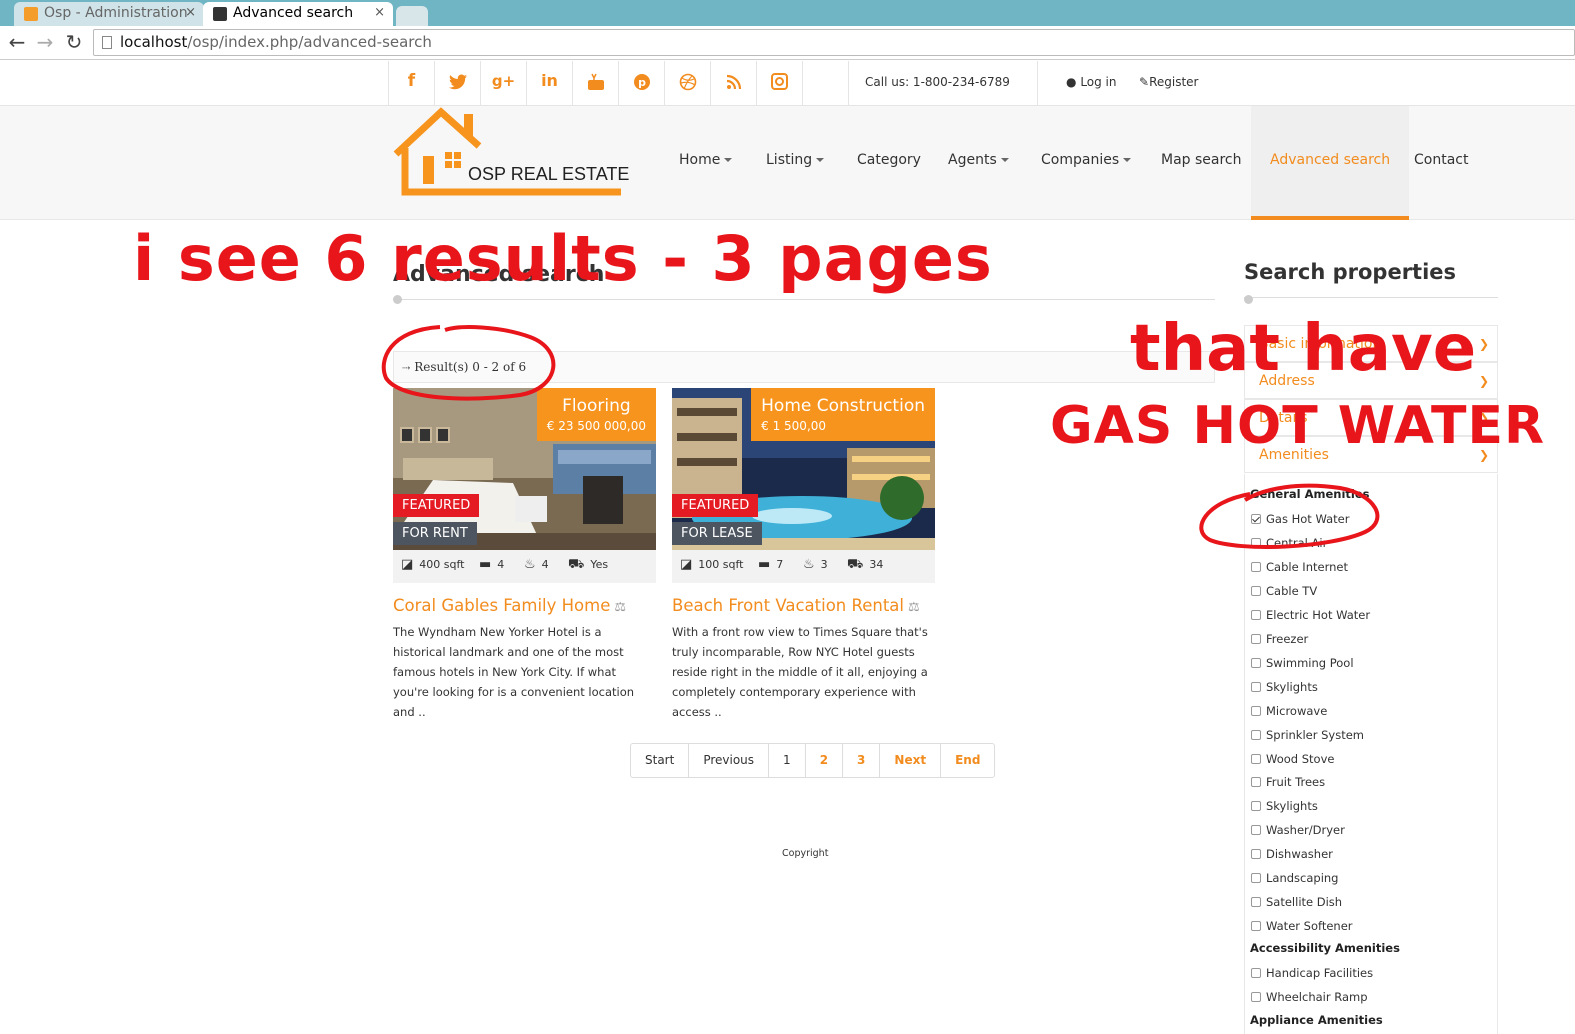  Describe the element at coordinates (978, 163) in the screenshot. I see `nav-agents: Agents` at that location.